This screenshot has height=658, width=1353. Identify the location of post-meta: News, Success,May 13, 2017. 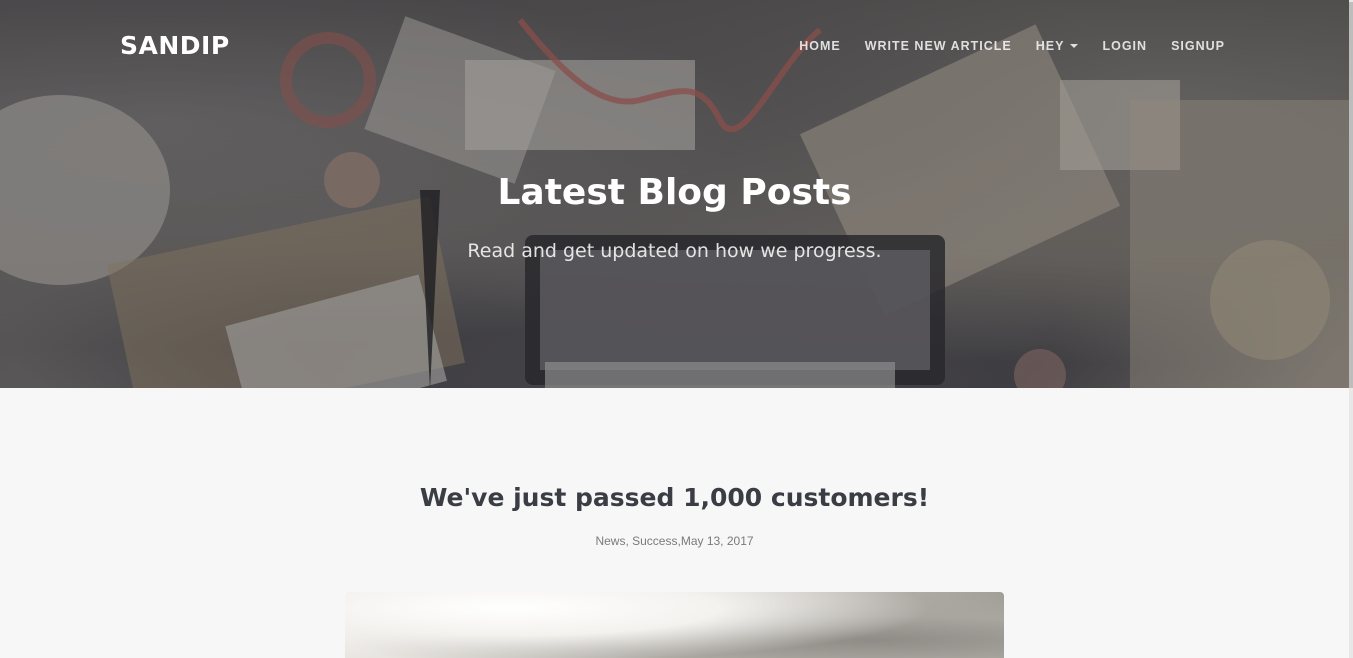
(674, 541).